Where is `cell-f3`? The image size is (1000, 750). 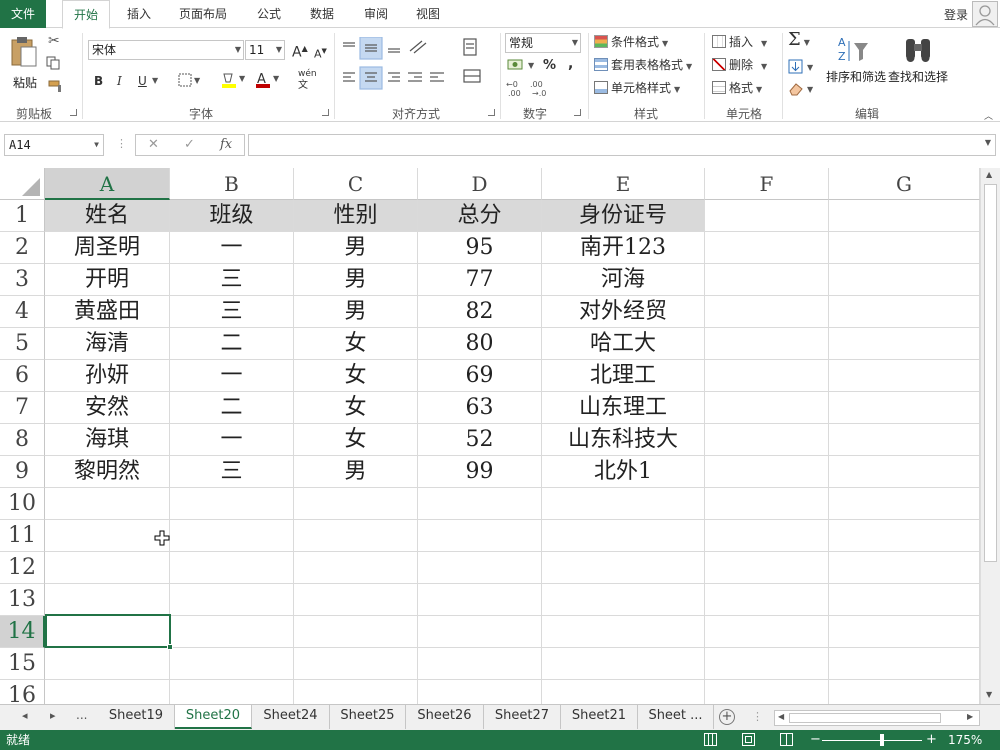
cell-f3 is located at coordinates (767, 280).